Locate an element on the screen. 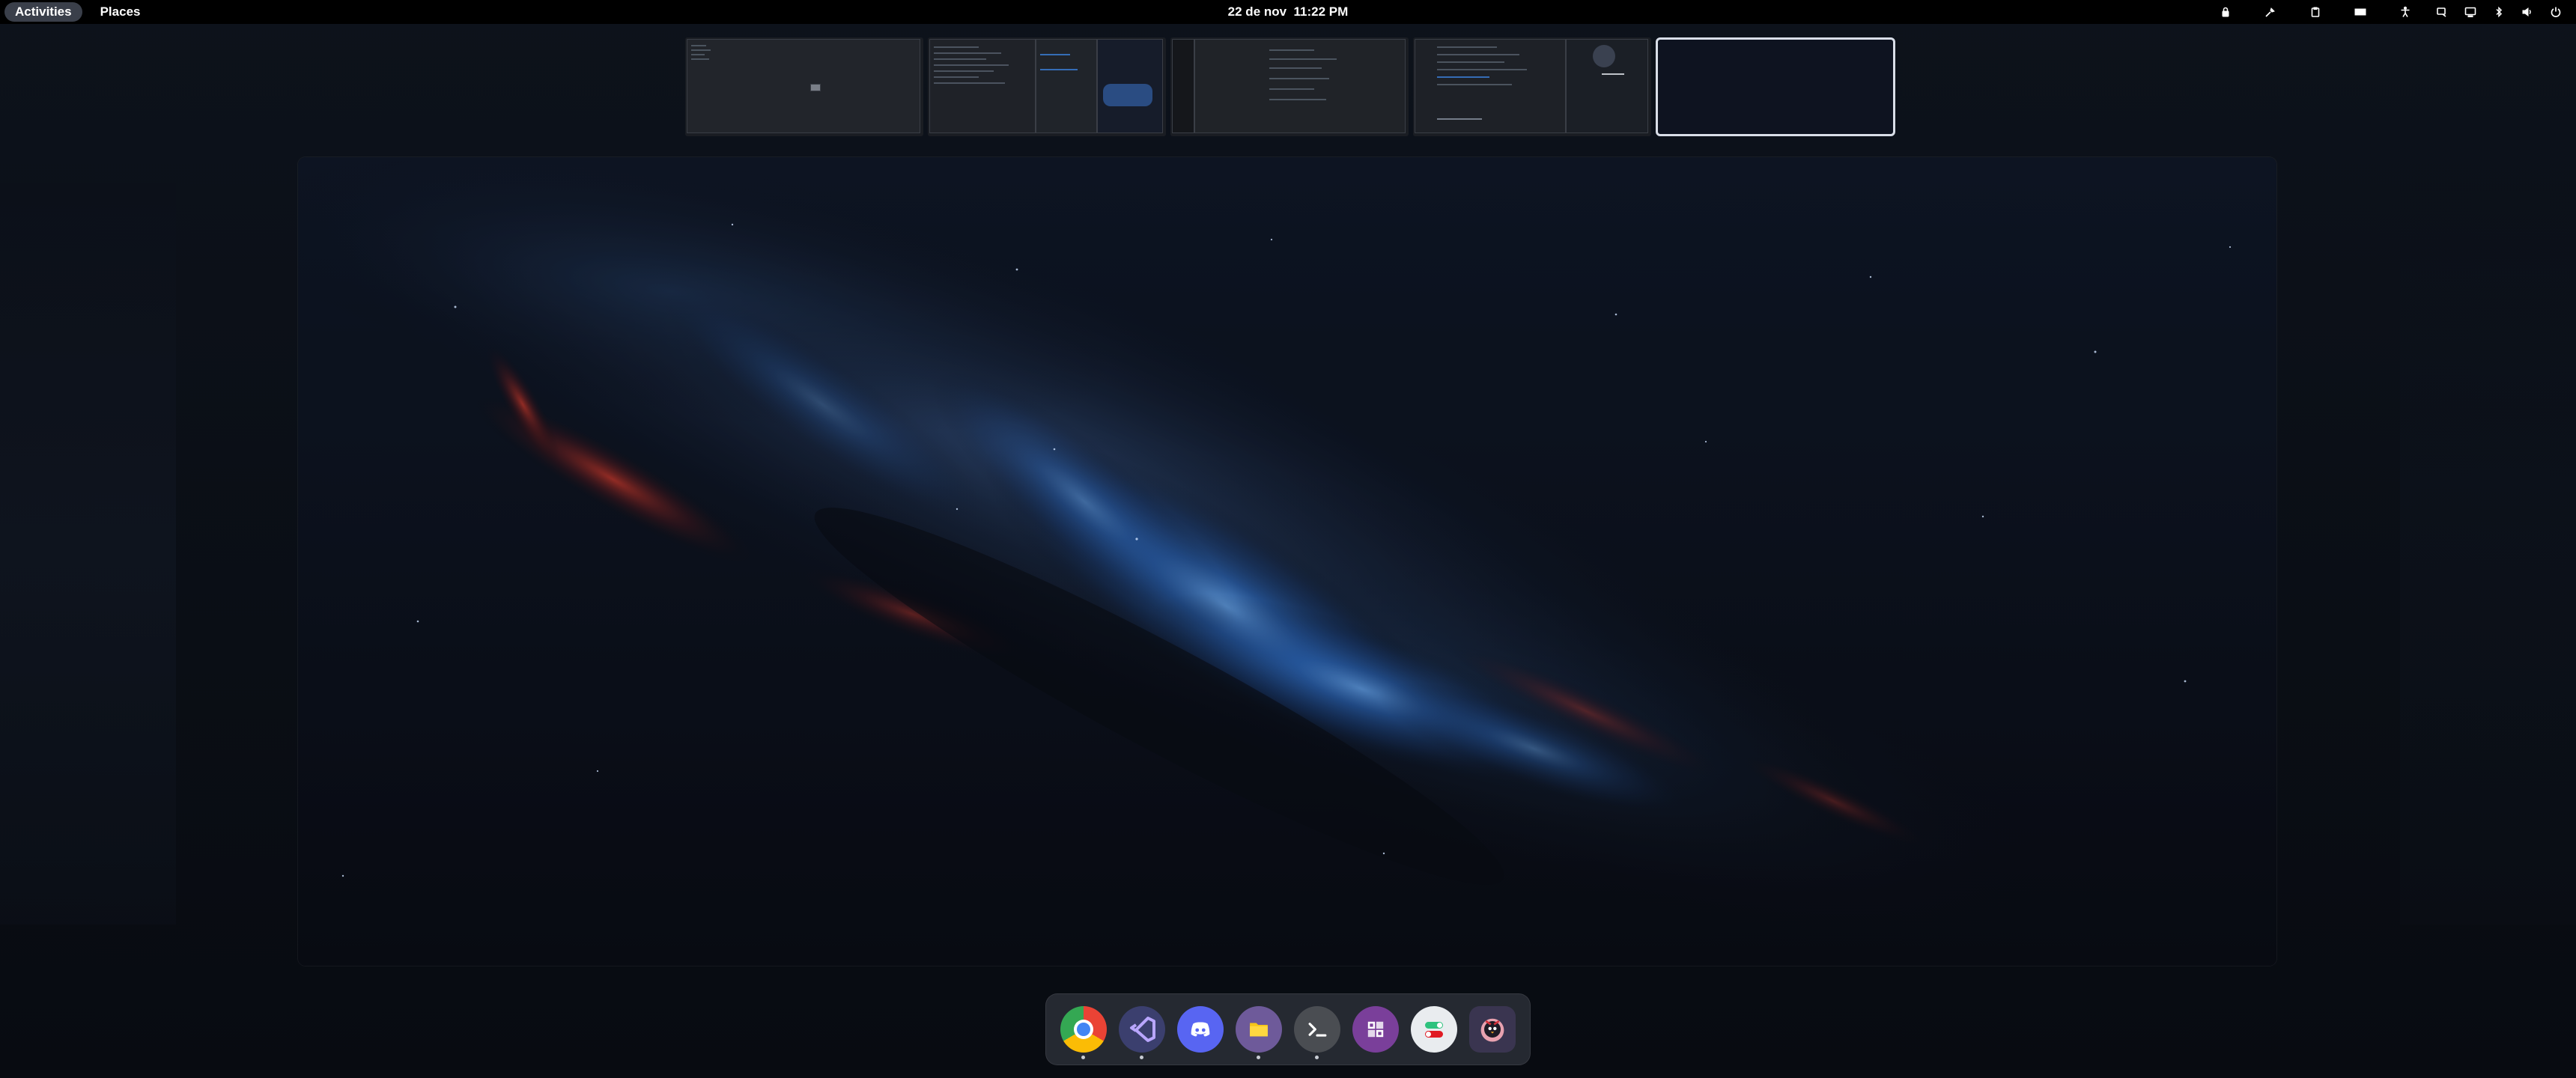 Image resolution: width=2576 pixels, height=1078 pixels. previous-workspace-preview is located at coordinates (88, 554).